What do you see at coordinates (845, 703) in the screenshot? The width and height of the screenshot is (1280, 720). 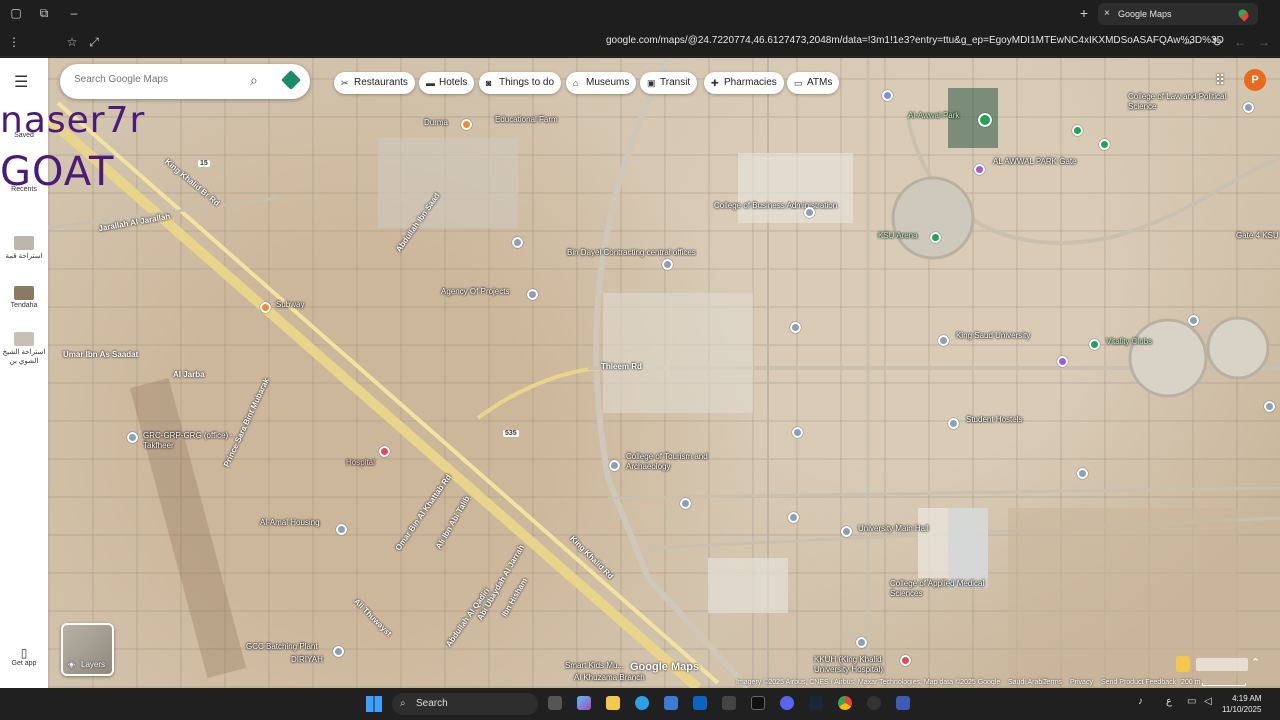 I see `chrome-icon` at bounding box center [845, 703].